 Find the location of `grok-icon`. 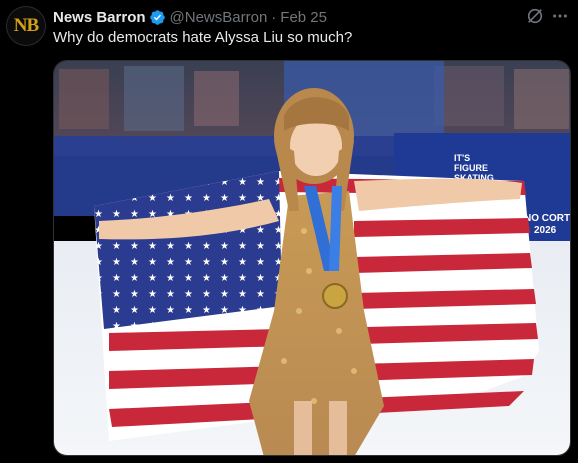

grok-icon is located at coordinates (535, 16).